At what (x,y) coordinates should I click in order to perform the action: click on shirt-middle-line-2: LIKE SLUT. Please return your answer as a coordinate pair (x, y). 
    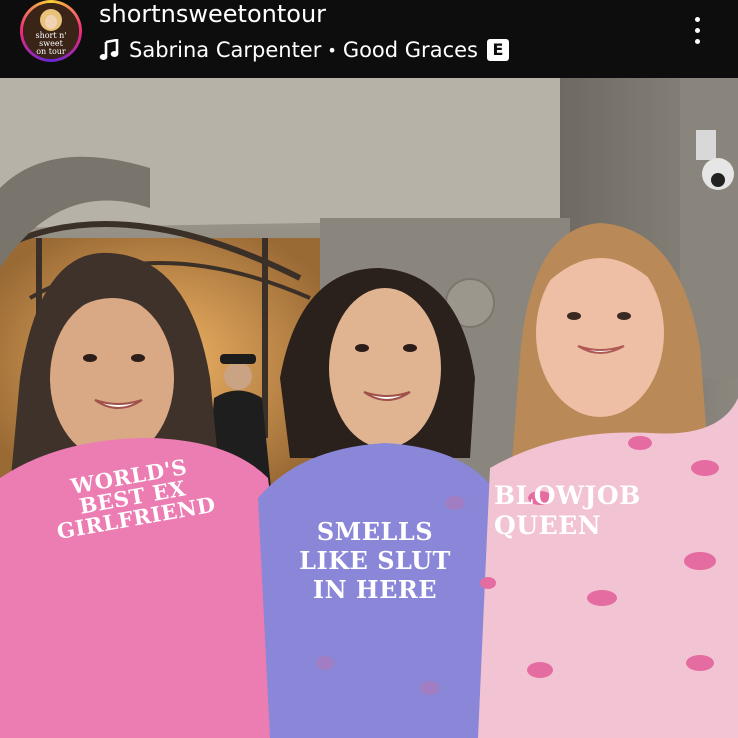
    Looking at the image, I should click on (375, 560).